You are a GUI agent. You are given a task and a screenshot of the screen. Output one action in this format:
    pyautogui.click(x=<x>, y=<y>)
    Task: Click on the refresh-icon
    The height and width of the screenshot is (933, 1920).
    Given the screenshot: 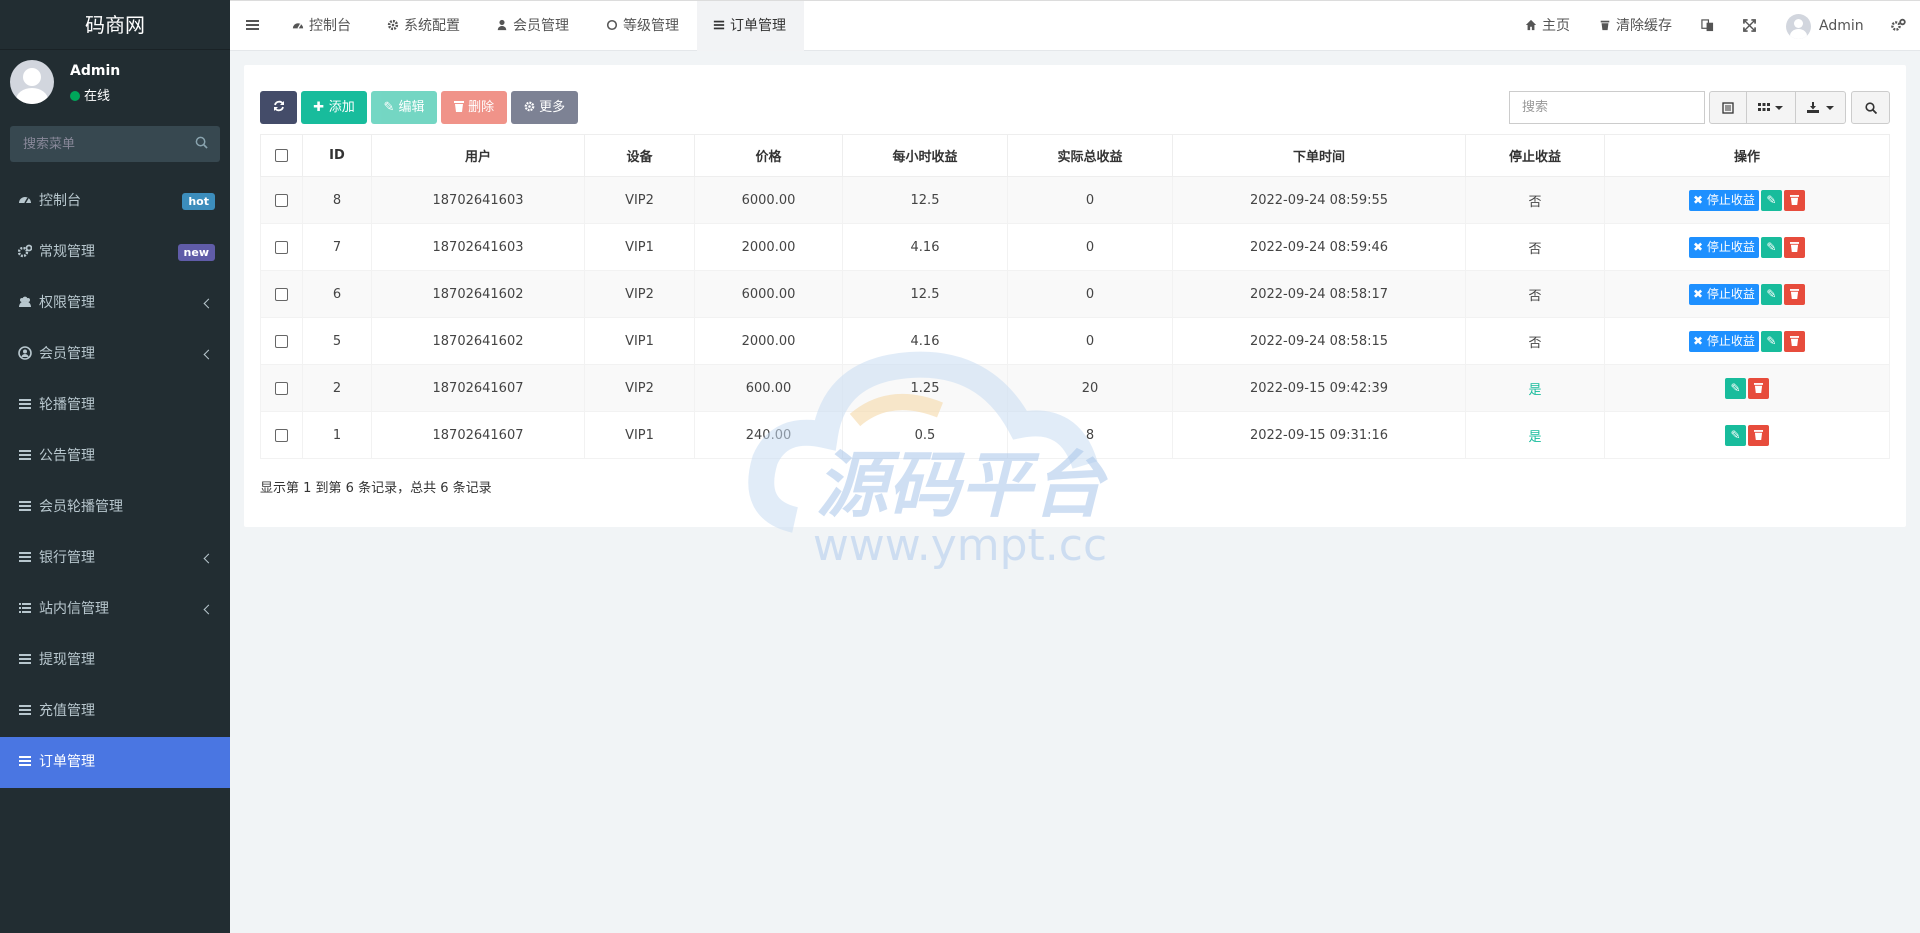 What is the action you would take?
    pyautogui.click(x=278, y=106)
    